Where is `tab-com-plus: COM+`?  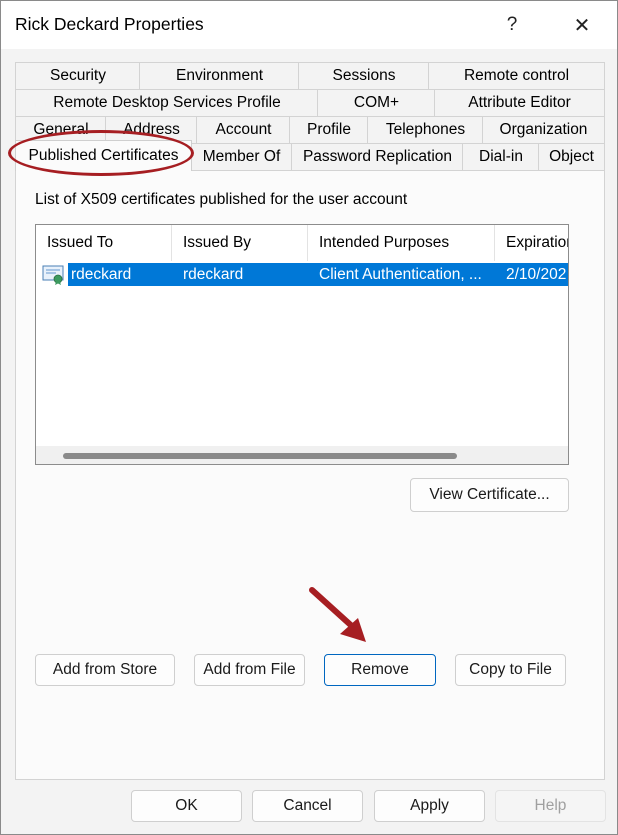
tab-com-plus: COM+ is located at coordinates (376, 102).